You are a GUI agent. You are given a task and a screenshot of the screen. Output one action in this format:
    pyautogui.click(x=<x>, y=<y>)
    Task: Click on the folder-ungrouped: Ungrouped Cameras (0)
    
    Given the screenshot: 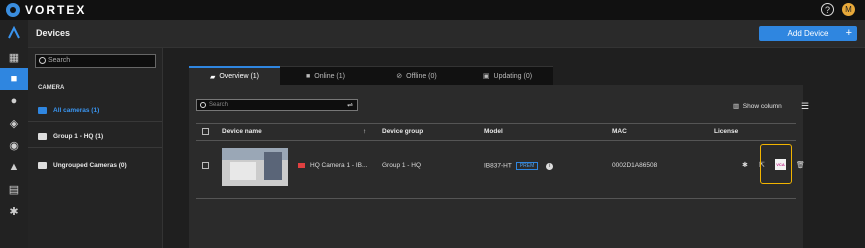 What is the action you would take?
    pyautogui.click(x=95, y=165)
    